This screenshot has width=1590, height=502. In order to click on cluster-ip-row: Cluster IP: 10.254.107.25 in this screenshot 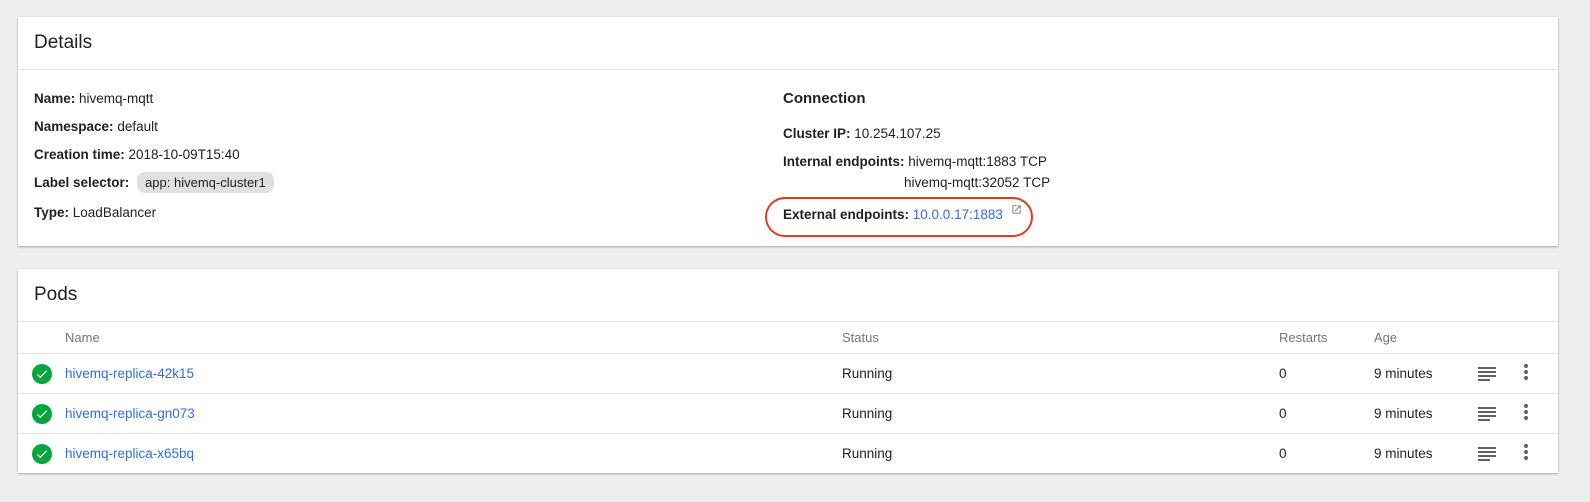, I will do `click(862, 133)`.